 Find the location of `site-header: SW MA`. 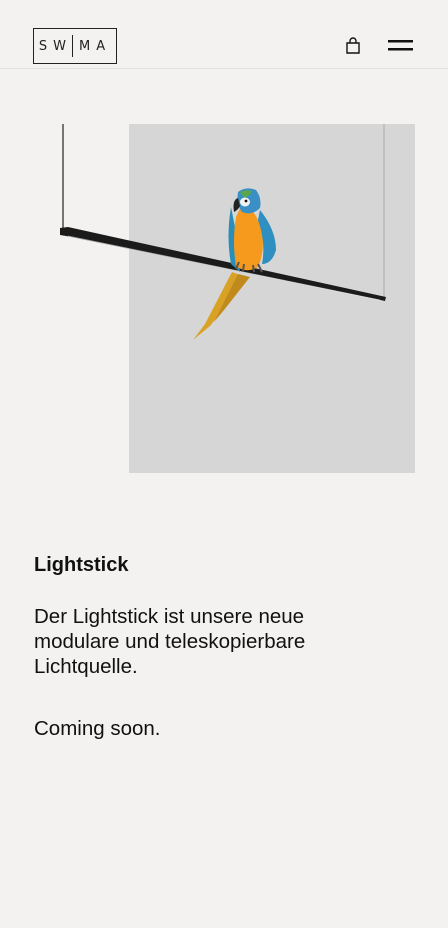

site-header: SW MA is located at coordinates (224, 34).